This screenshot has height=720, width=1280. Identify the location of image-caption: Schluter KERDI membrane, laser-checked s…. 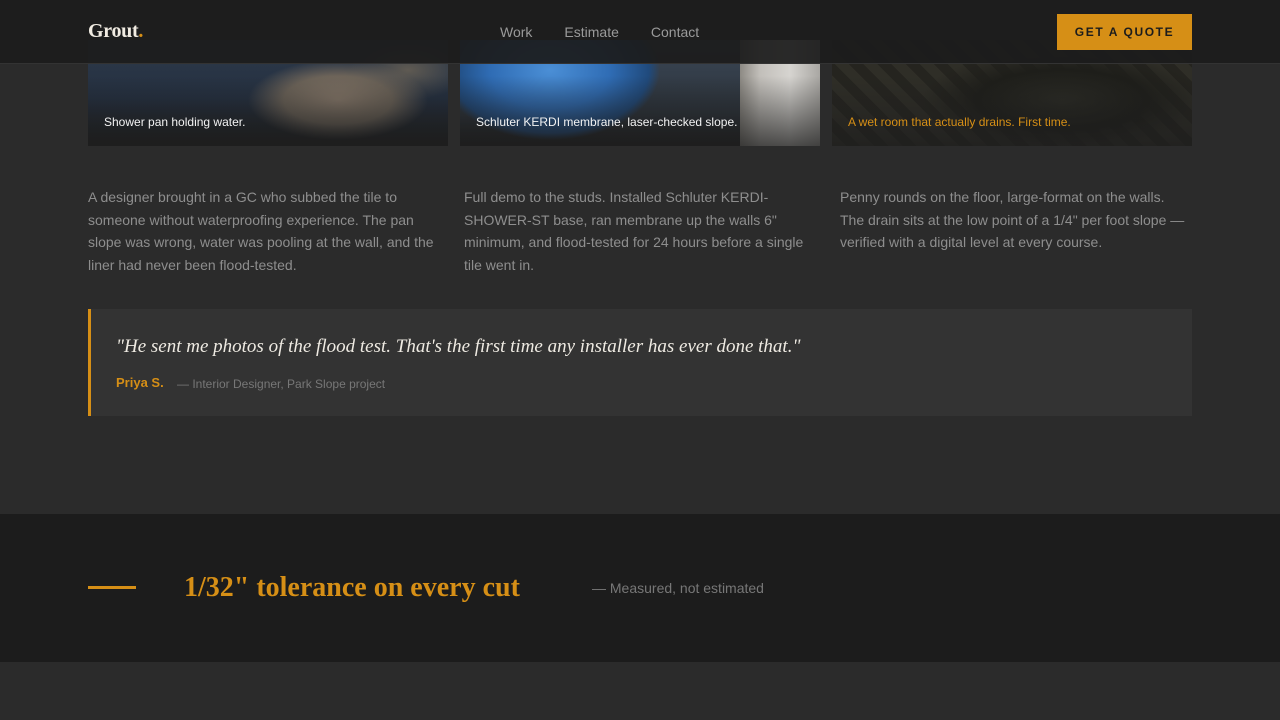
(607, 122).